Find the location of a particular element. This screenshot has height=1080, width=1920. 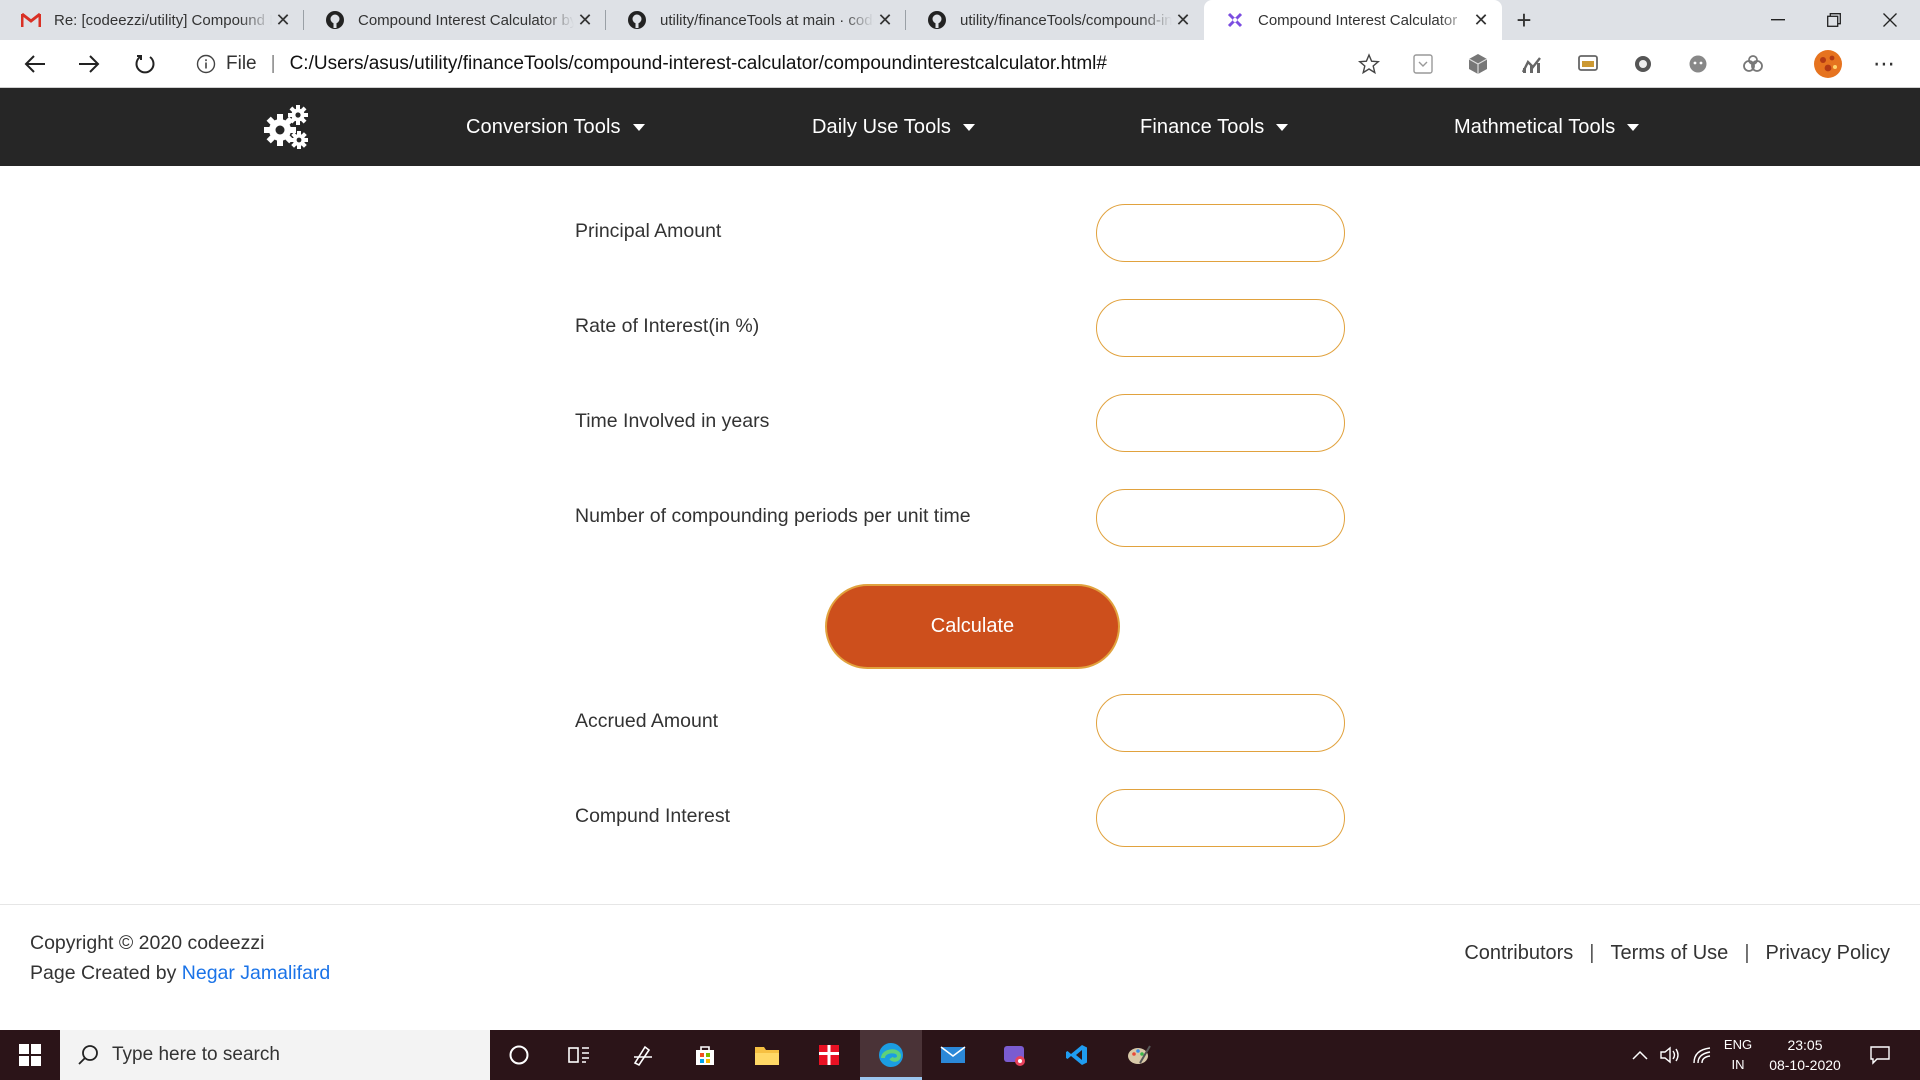

rate-row: Rate of Interest(in %) is located at coordinates (960, 329).